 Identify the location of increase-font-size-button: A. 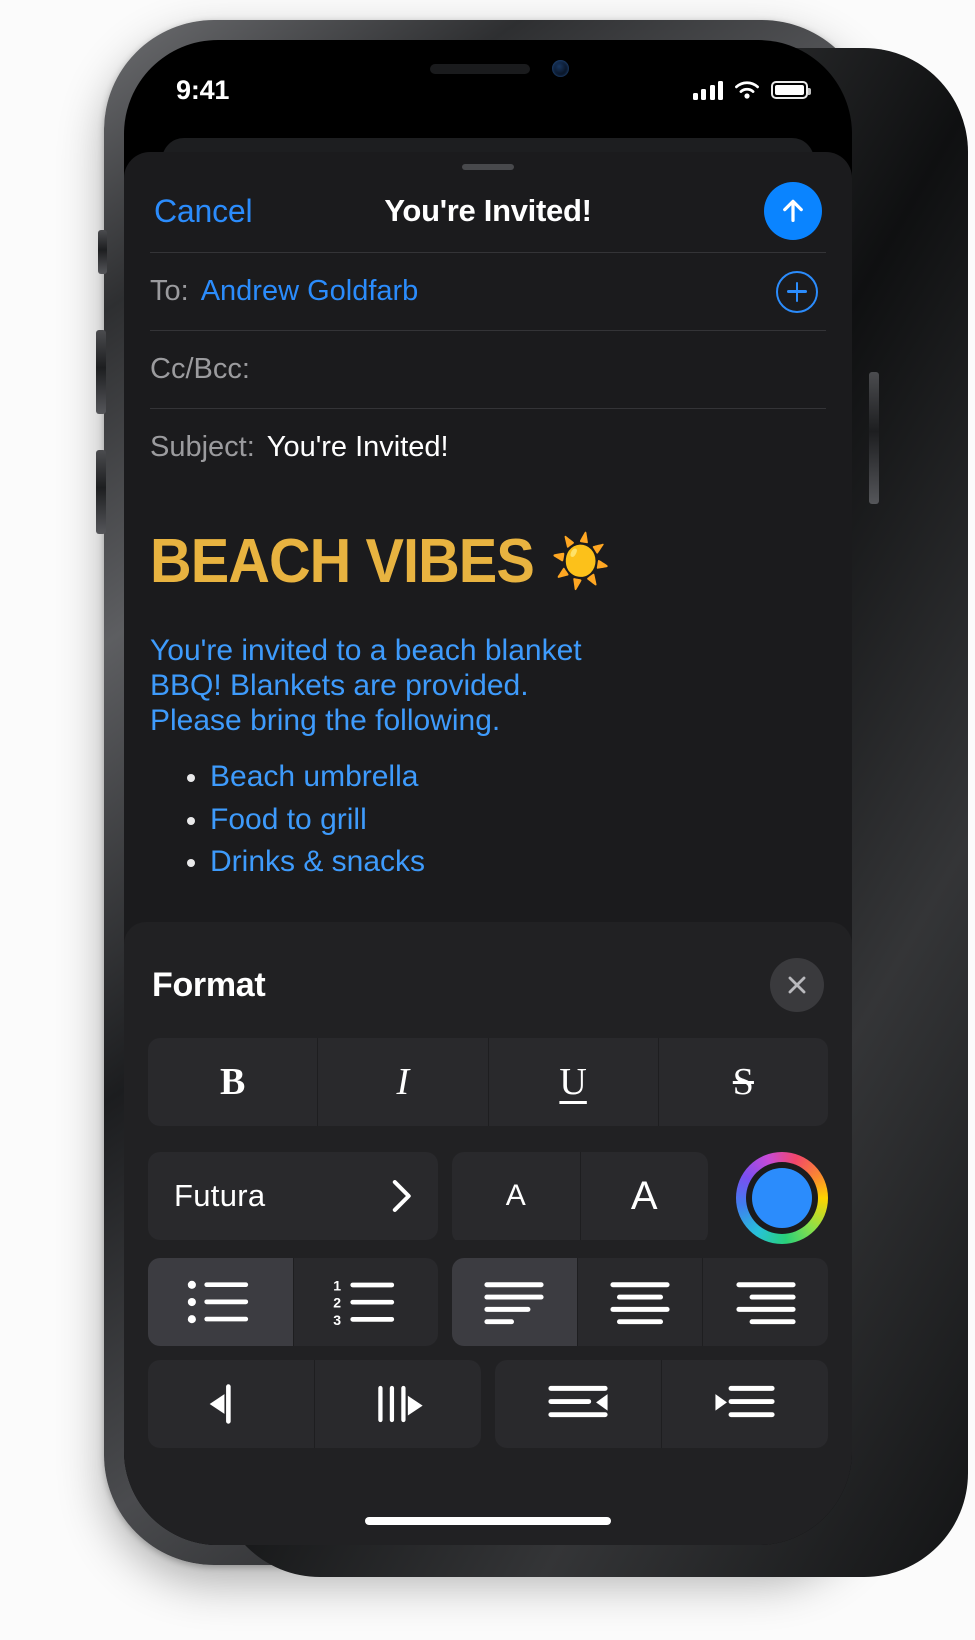
(643, 1196).